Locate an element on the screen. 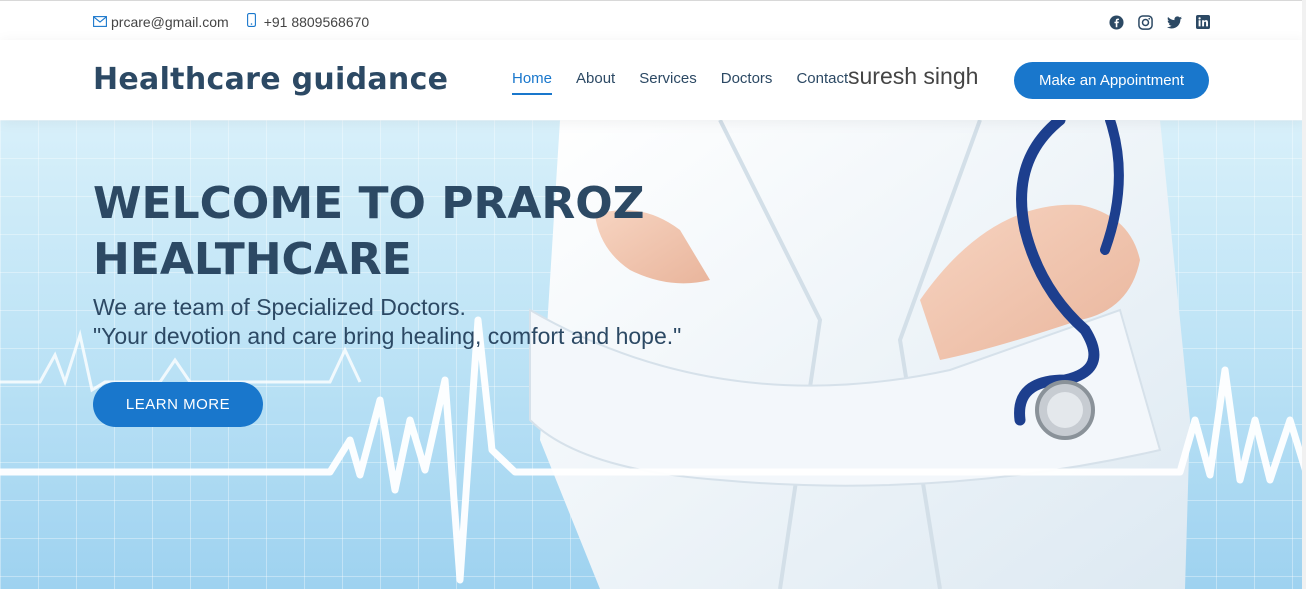  email-text: prcare@gmail.com is located at coordinates (170, 21).